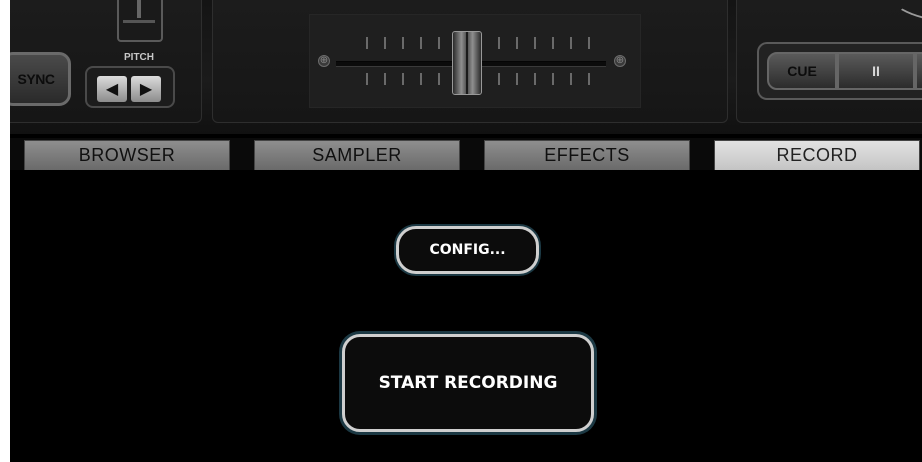 Image resolution: width=922 pixels, height=462 pixels. What do you see at coordinates (127, 155) in the screenshot?
I see `tab-browser: BROWSER` at bounding box center [127, 155].